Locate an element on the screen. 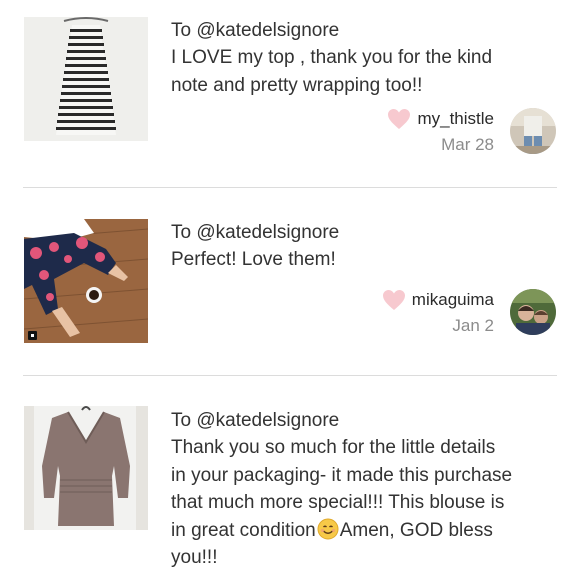 The width and height of the screenshot is (580, 580). floral-leggings-photo is located at coordinates (86, 281).